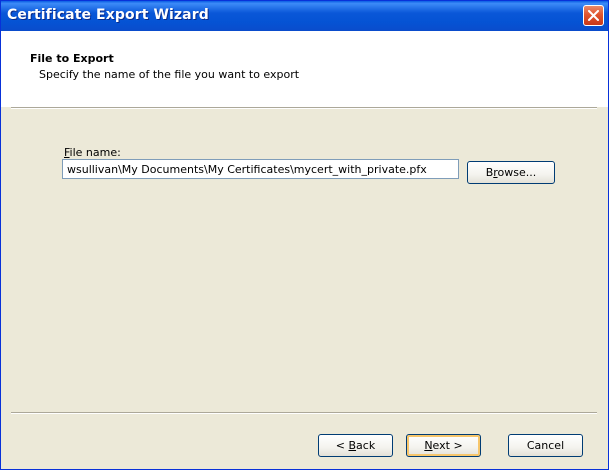 The width and height of the screenshot is (609, 470). I want to click on file-name-label: File name:, so click(92, 152).